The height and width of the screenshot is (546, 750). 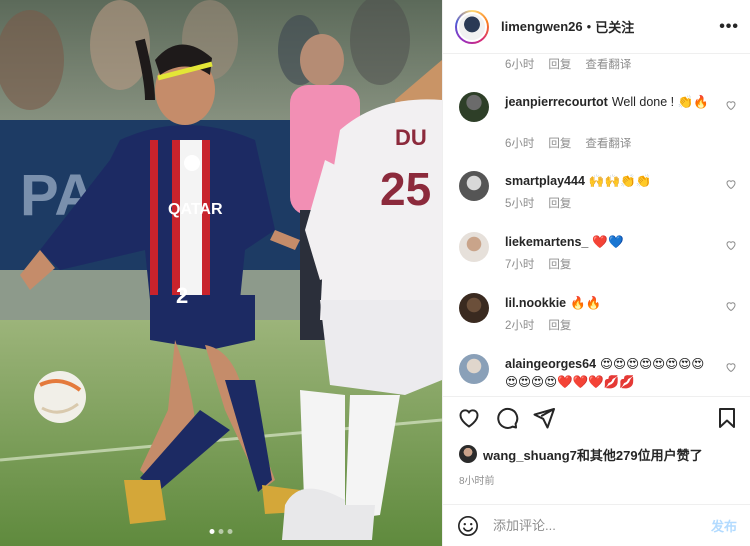 What do you see at coordinates (182, 295) in the screenshot?
I see `svg-text: 2` at bounding box center [182, 295].